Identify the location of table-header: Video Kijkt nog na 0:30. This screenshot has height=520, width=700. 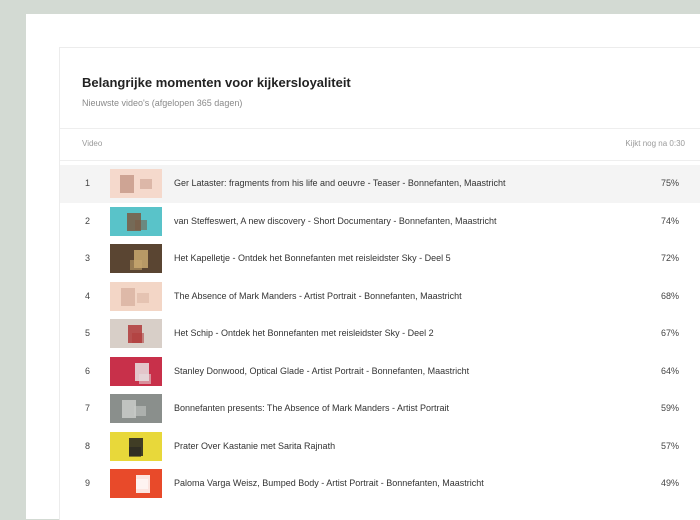
(380, 144).